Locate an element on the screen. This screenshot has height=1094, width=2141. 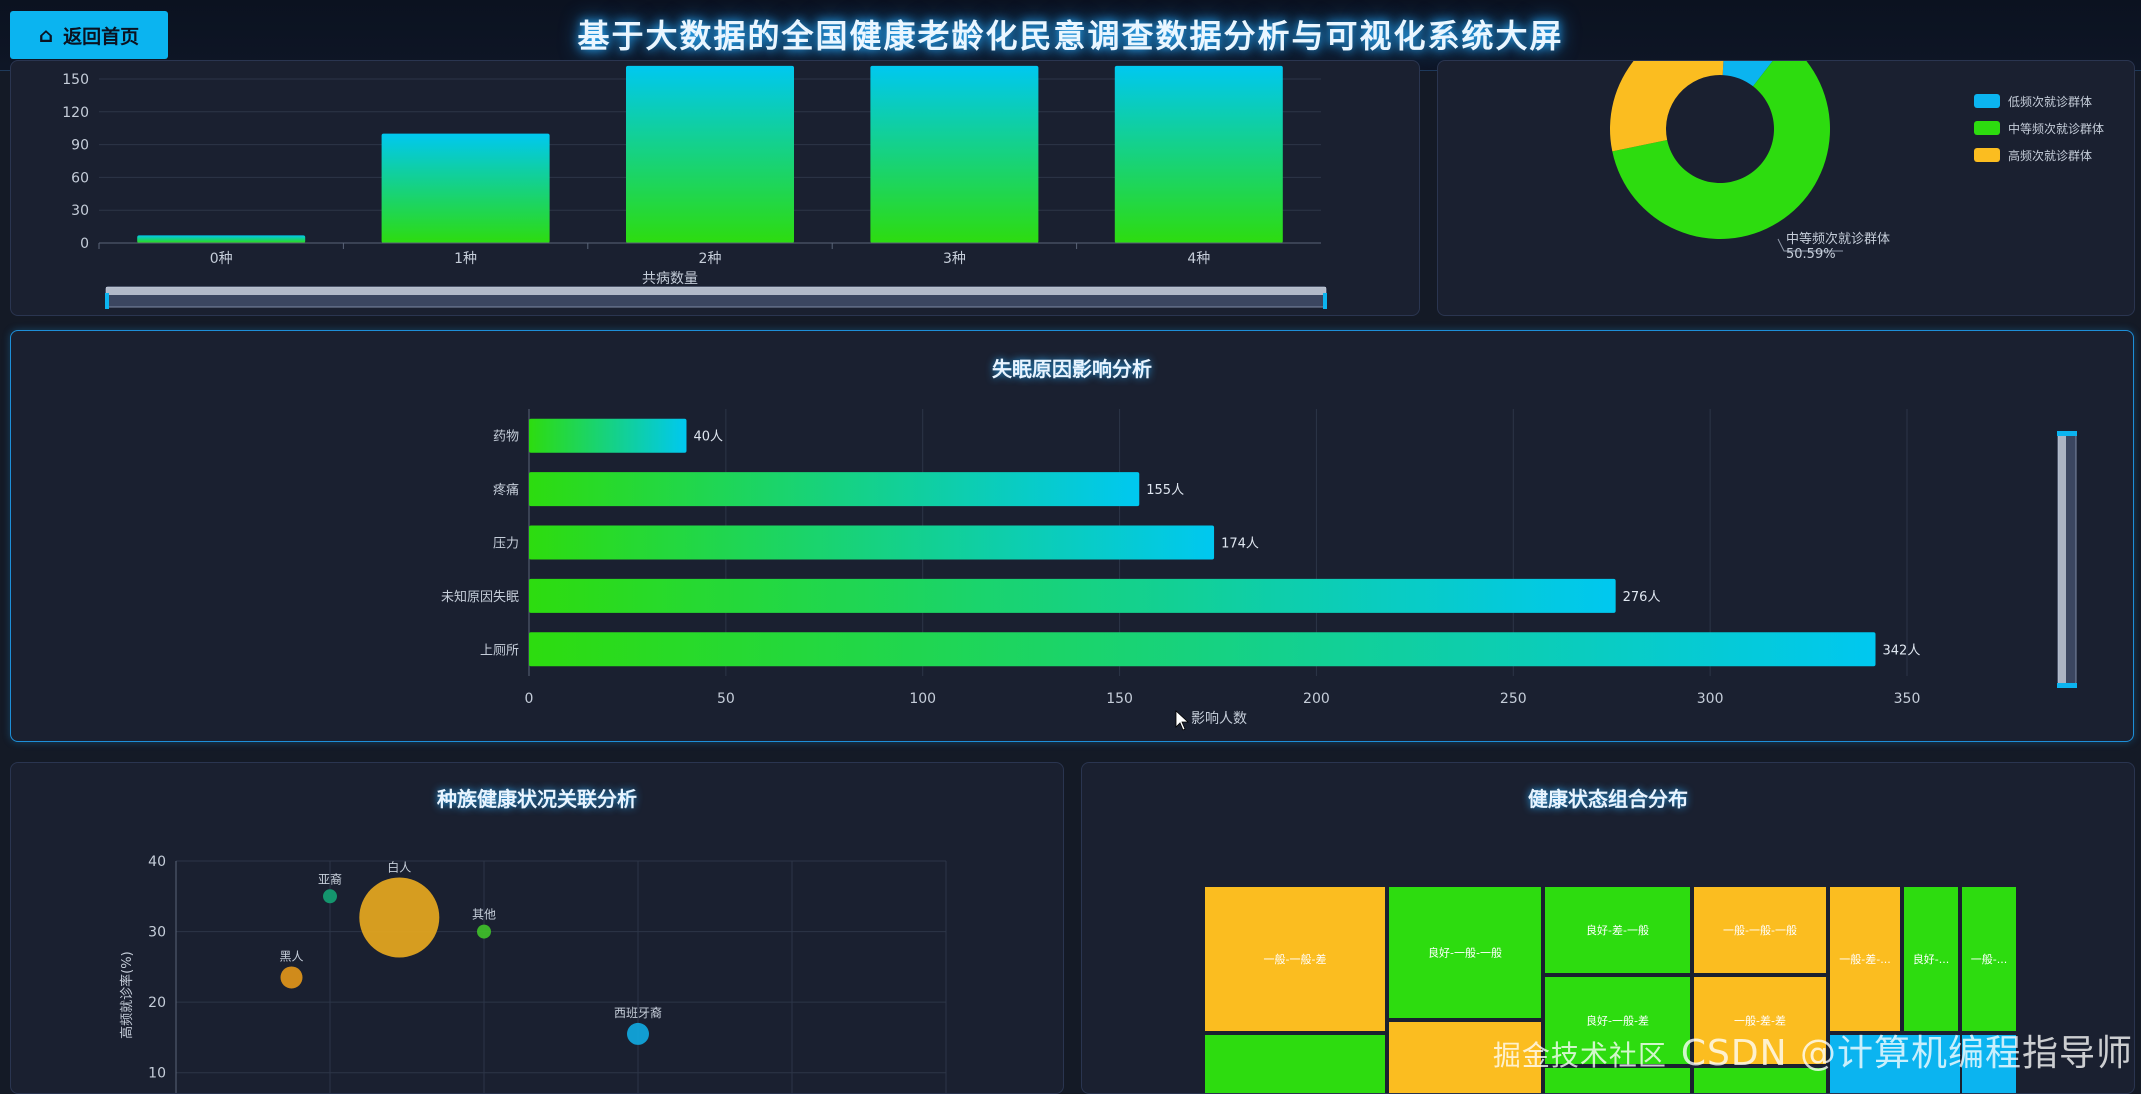
vertical-zoom-slider-bar is located at coordinates (2062, 559).